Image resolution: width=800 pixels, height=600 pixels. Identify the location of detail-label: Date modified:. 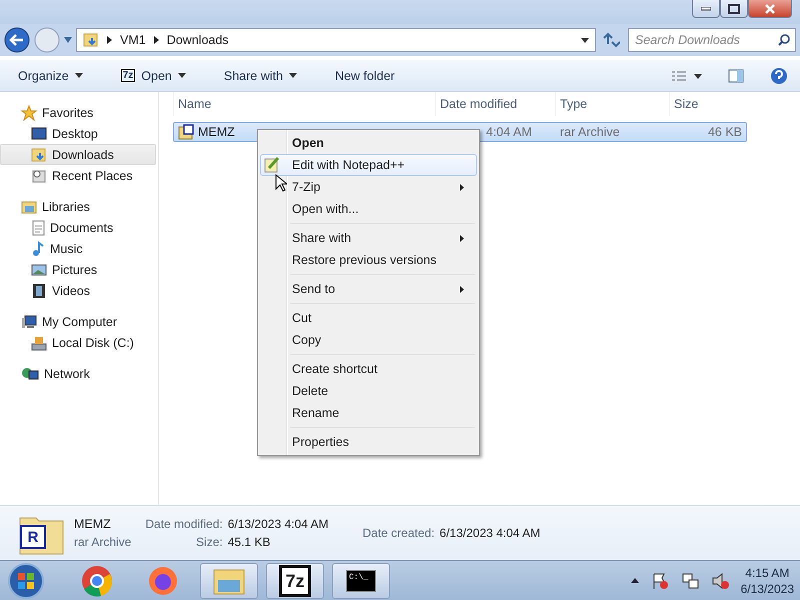
(184, 524).